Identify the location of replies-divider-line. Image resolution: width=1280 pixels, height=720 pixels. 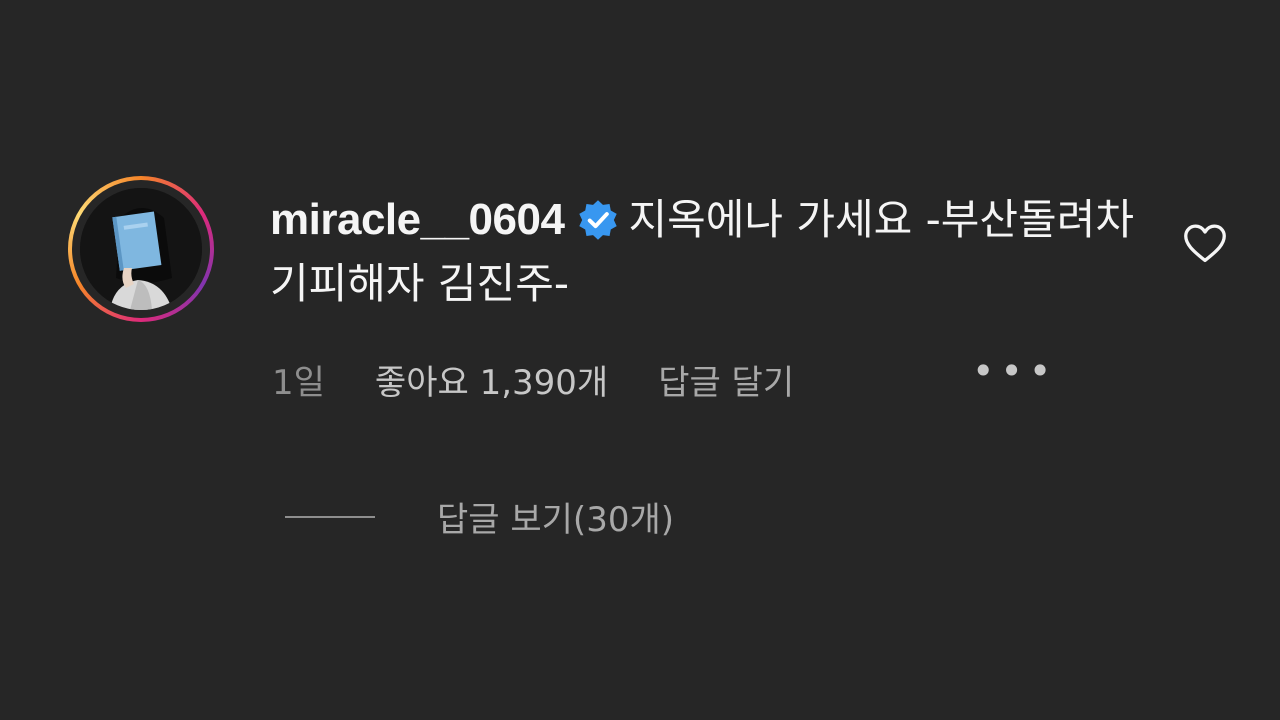
(330, 516).